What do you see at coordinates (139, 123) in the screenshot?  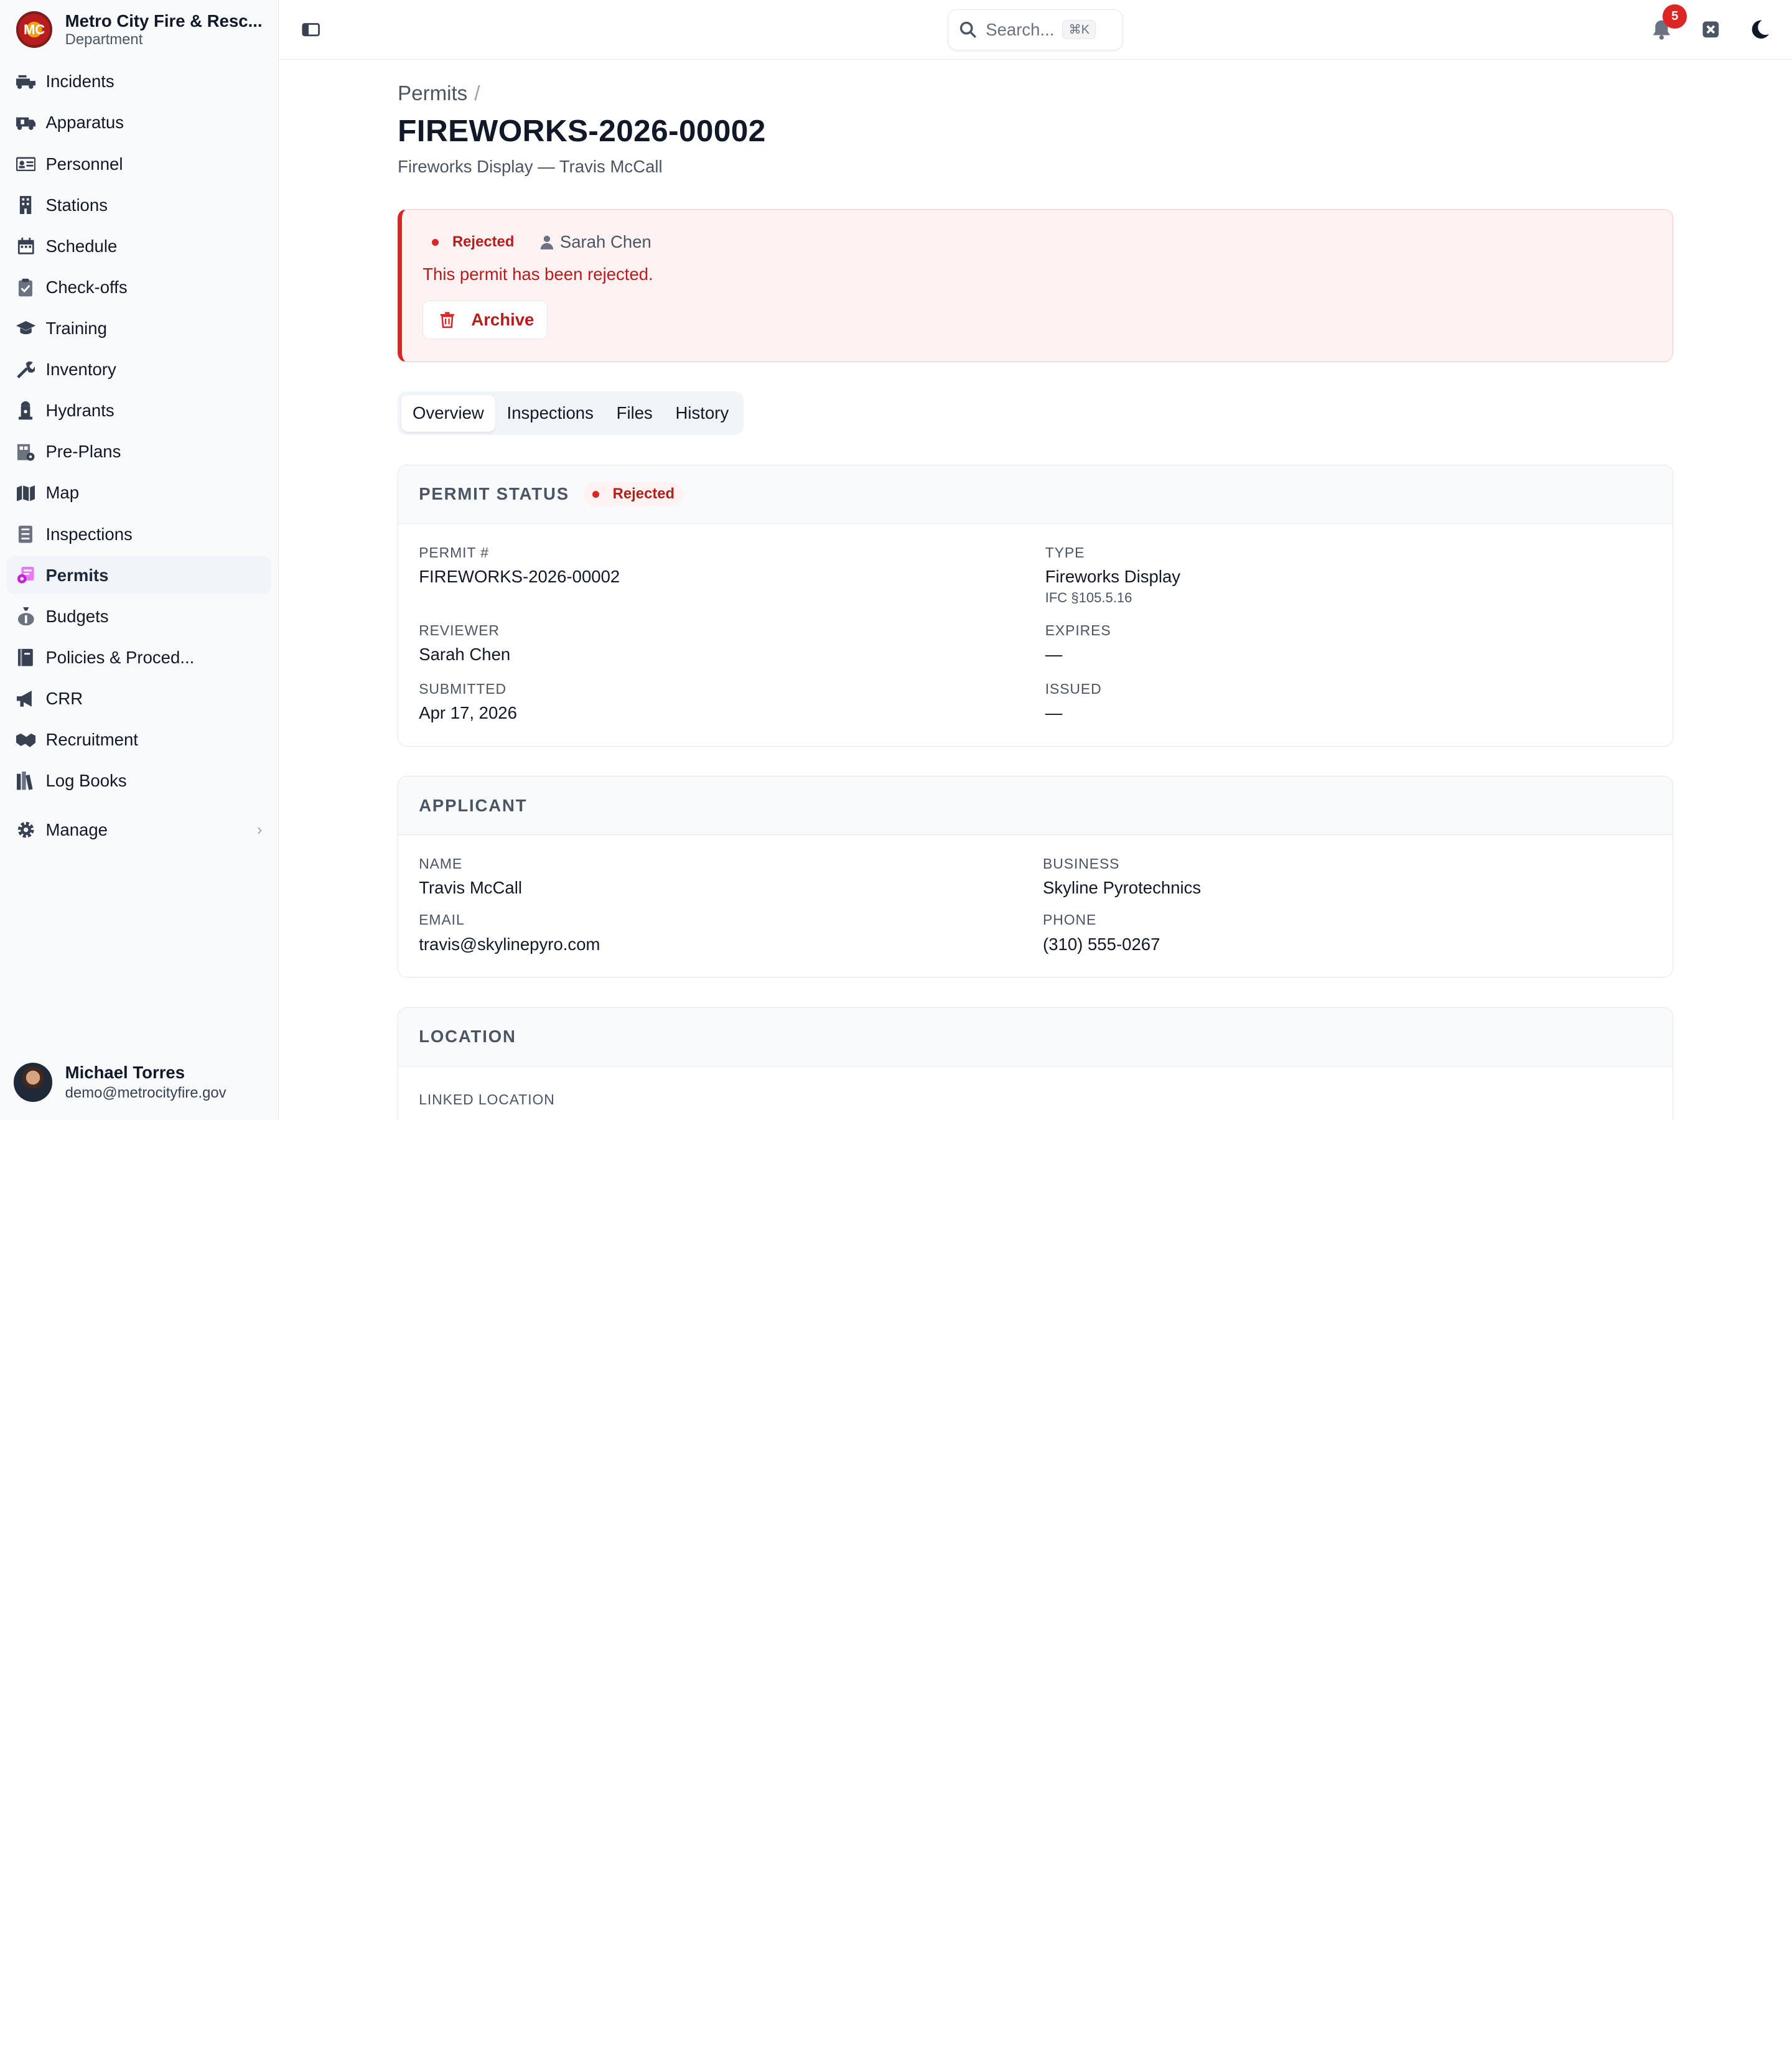 I see `sidebar-item-apparatus: Apparatus` at bounding box center [139, 123].